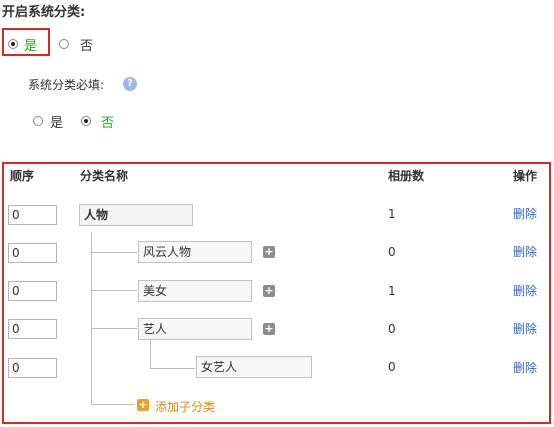 This screenshot has height=427, width=554. I want to click on category-name-input: 艺人, so click(195, 329).